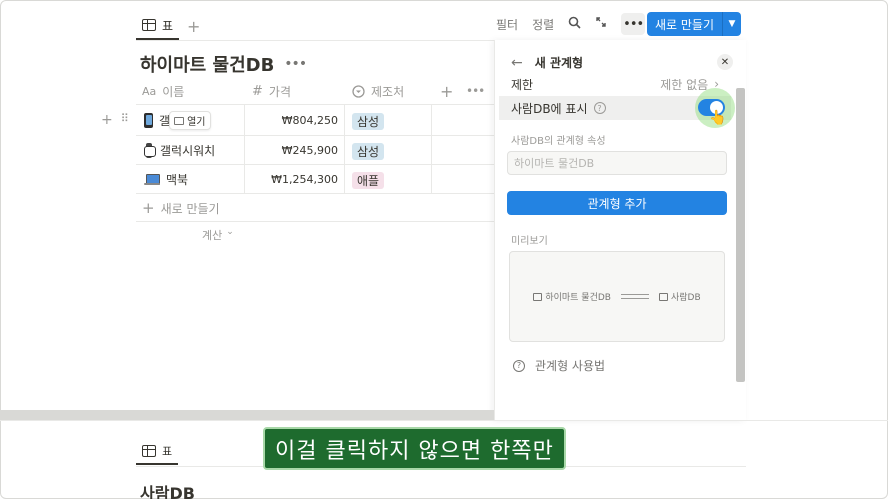 This screenshot has height=499, width=888. What do you see at coordinates (522, 84) in the screenshot?
I see `limit-label: 제한` at bounding box center [522, 84].